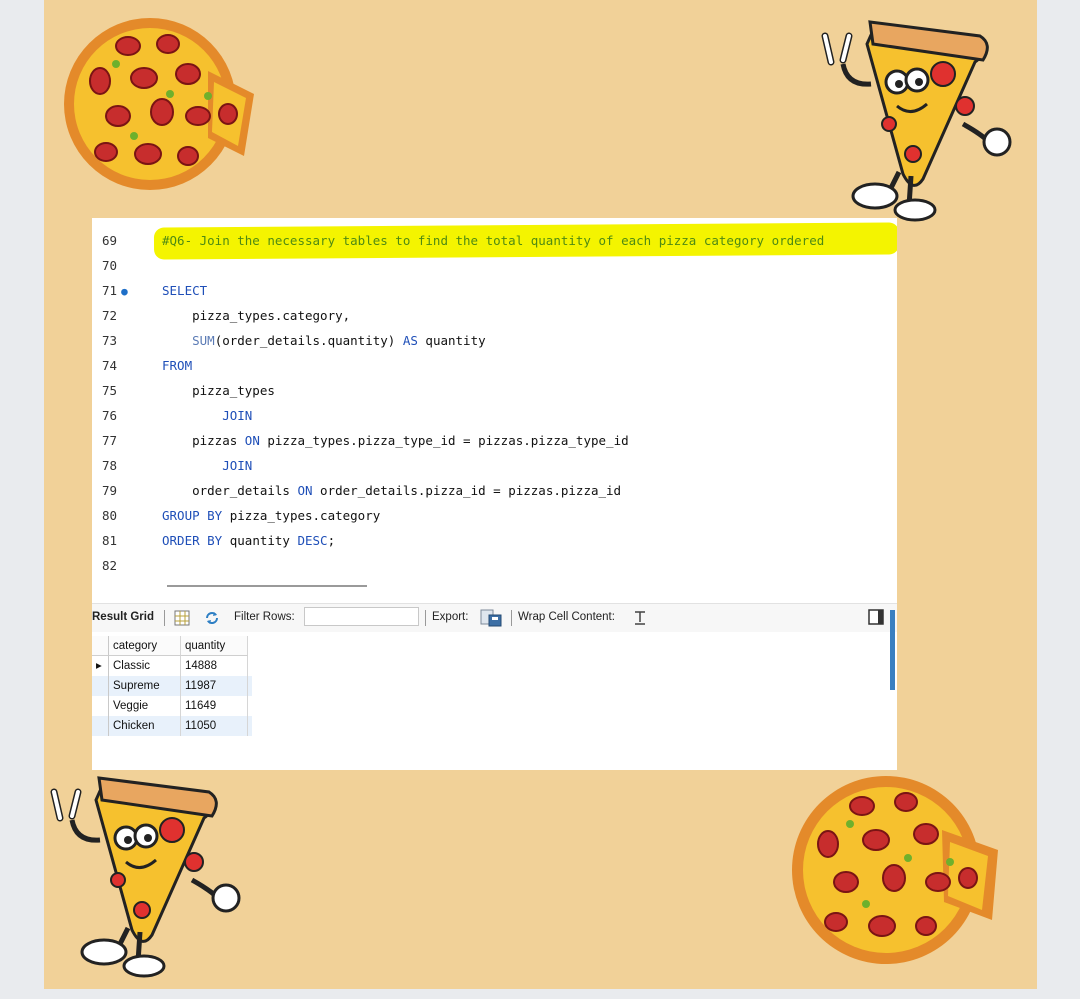 The width and height of the screenshot is (1080, 999). I want to click on table-row: ▸ Classic 14888, so click(172, 666).